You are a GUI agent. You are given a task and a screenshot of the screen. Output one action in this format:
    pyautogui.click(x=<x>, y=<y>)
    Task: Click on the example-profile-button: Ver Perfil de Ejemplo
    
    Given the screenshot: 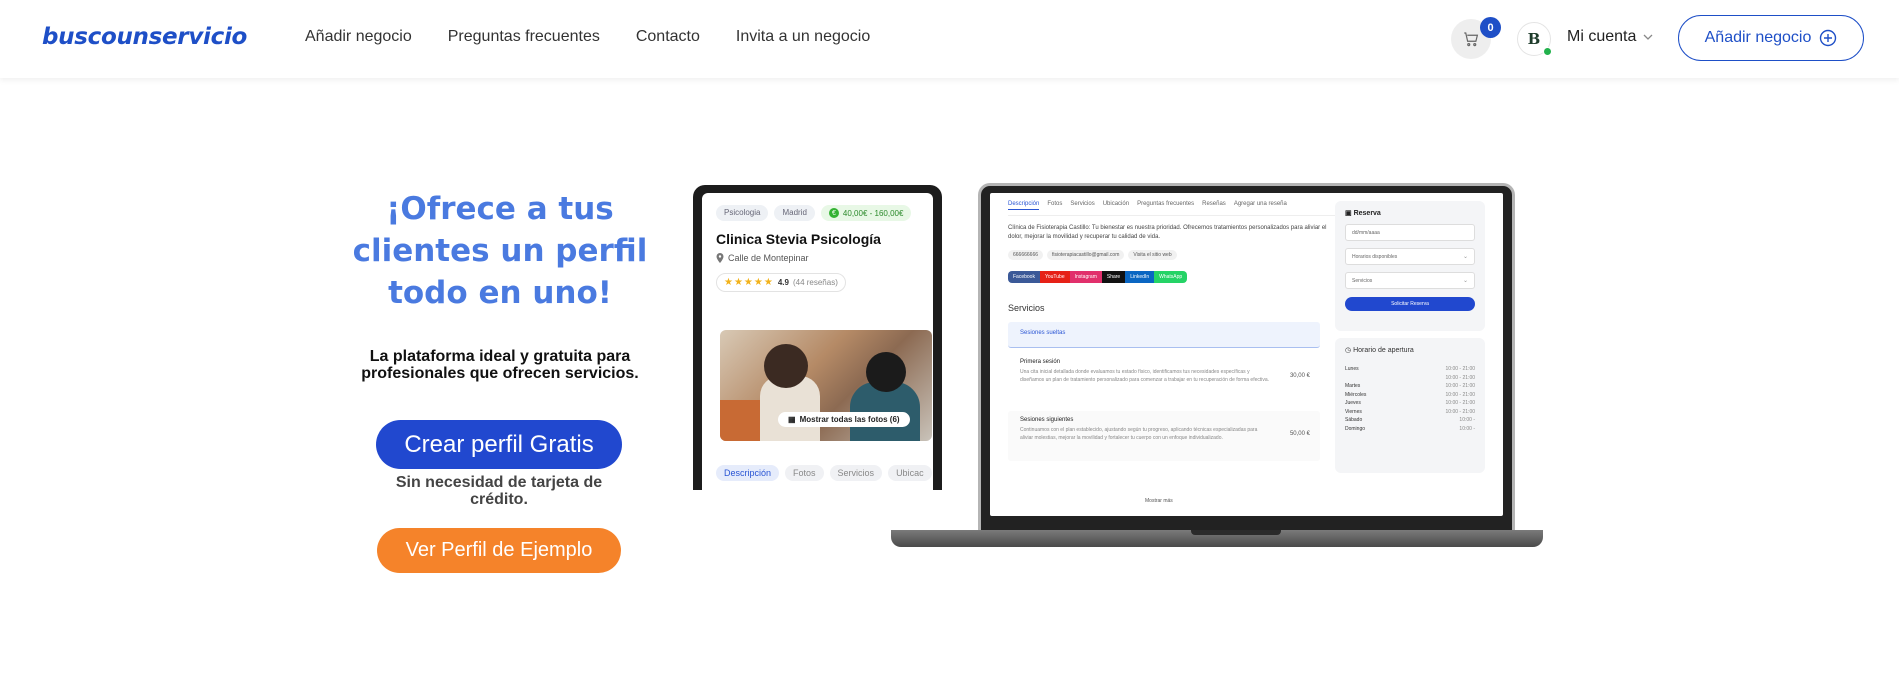 What is the action you would take?
    pyautogui.click(x=499, y=550)
    